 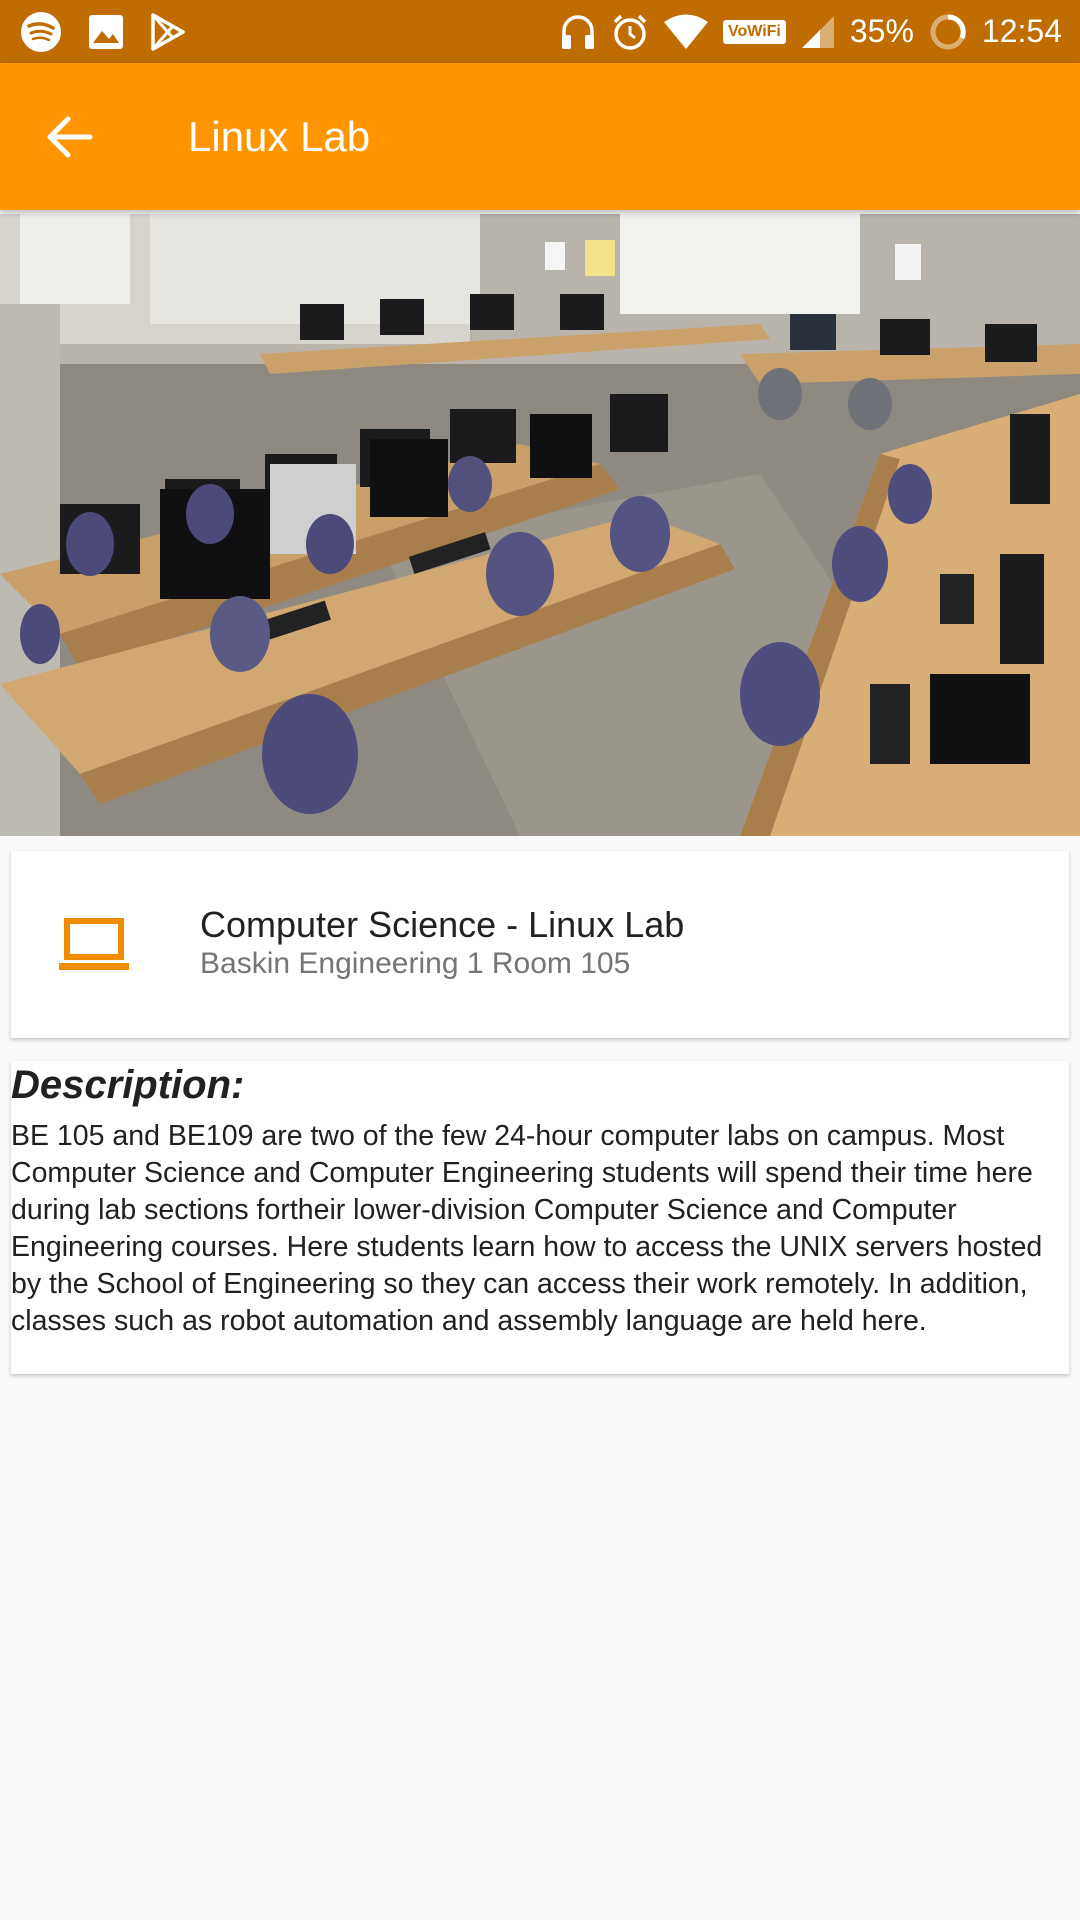 What do you see at coordinates (754, 31) in the screenshot?
I see `vowifi-badge: VoWiFi` at bounding box center [754, 31].